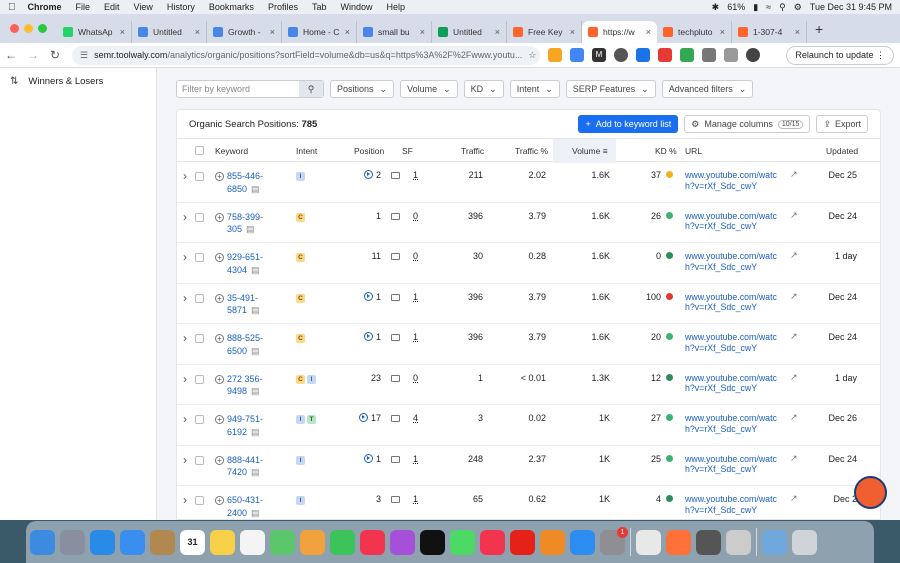  What do you see at coordinates (42, 28) in the screenshot?
I see `zoom-window-button` at bounding box center [42, 28].